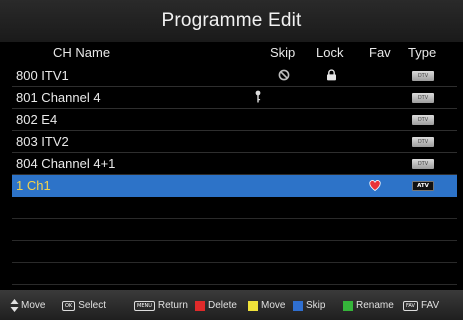 Image resolution: width=463 pixels, height=320 pixels. I want to click on green-key-icon, so click(348, 305).